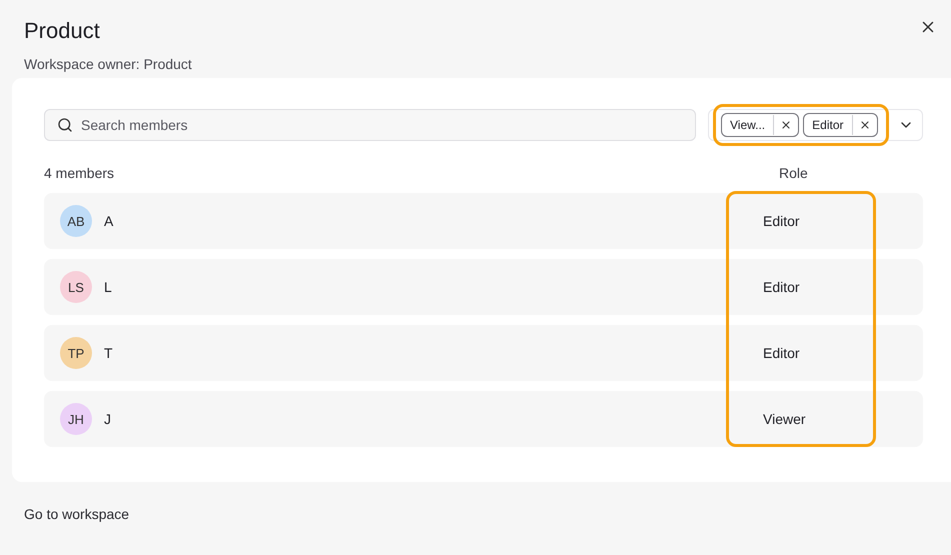 This screenshot has height=555, width=951. Describe the element at coordinates (109, 221) in the screenshot. I see `member-name: A` at that location.